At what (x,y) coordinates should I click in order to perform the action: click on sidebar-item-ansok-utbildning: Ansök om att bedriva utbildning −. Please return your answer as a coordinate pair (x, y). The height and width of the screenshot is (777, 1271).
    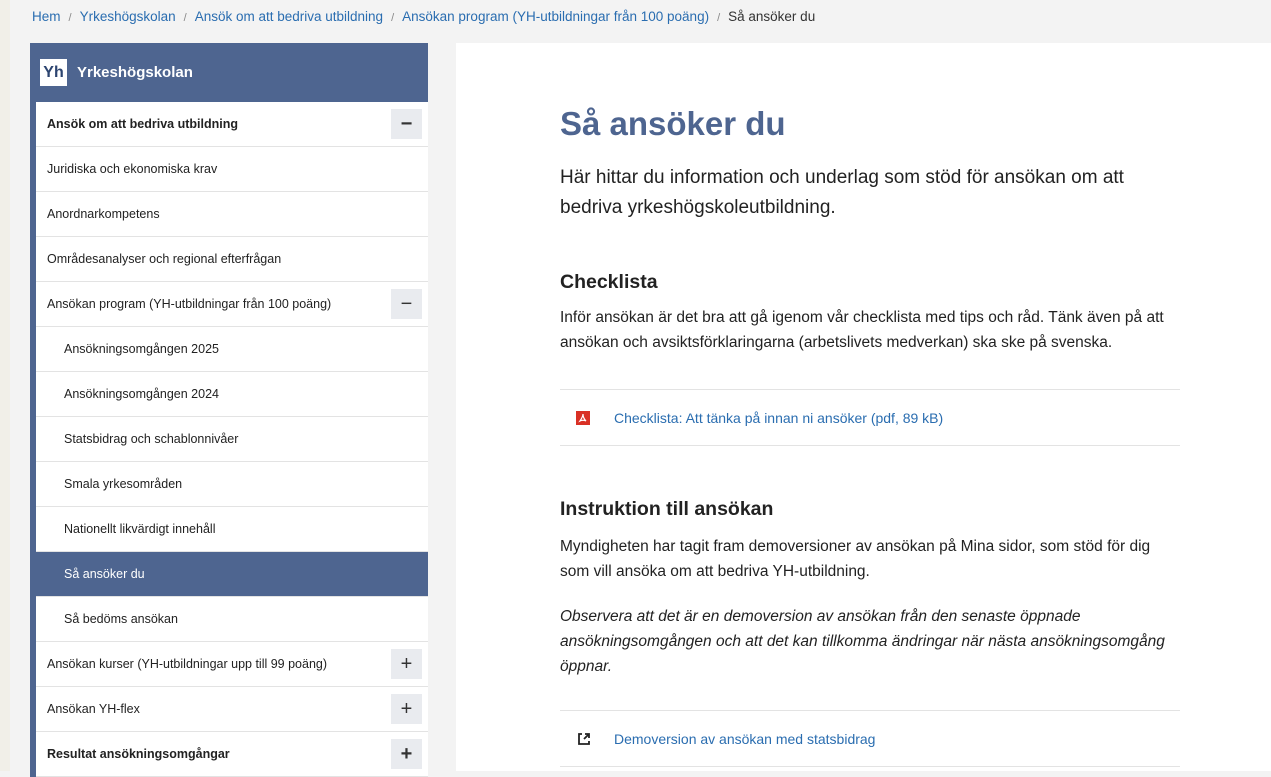
    Looking at the image, I should click on (232, 124).